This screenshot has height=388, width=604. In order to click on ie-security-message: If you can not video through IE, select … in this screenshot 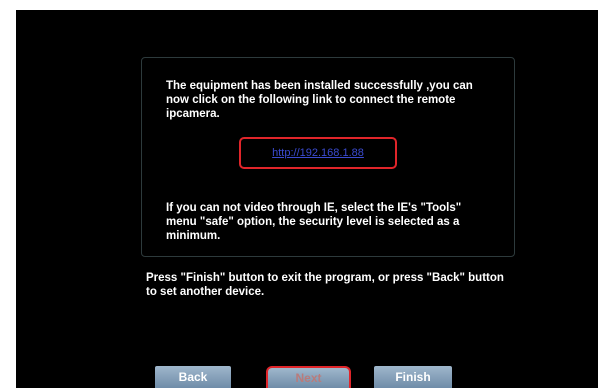, I will do `click(314, 222)`.